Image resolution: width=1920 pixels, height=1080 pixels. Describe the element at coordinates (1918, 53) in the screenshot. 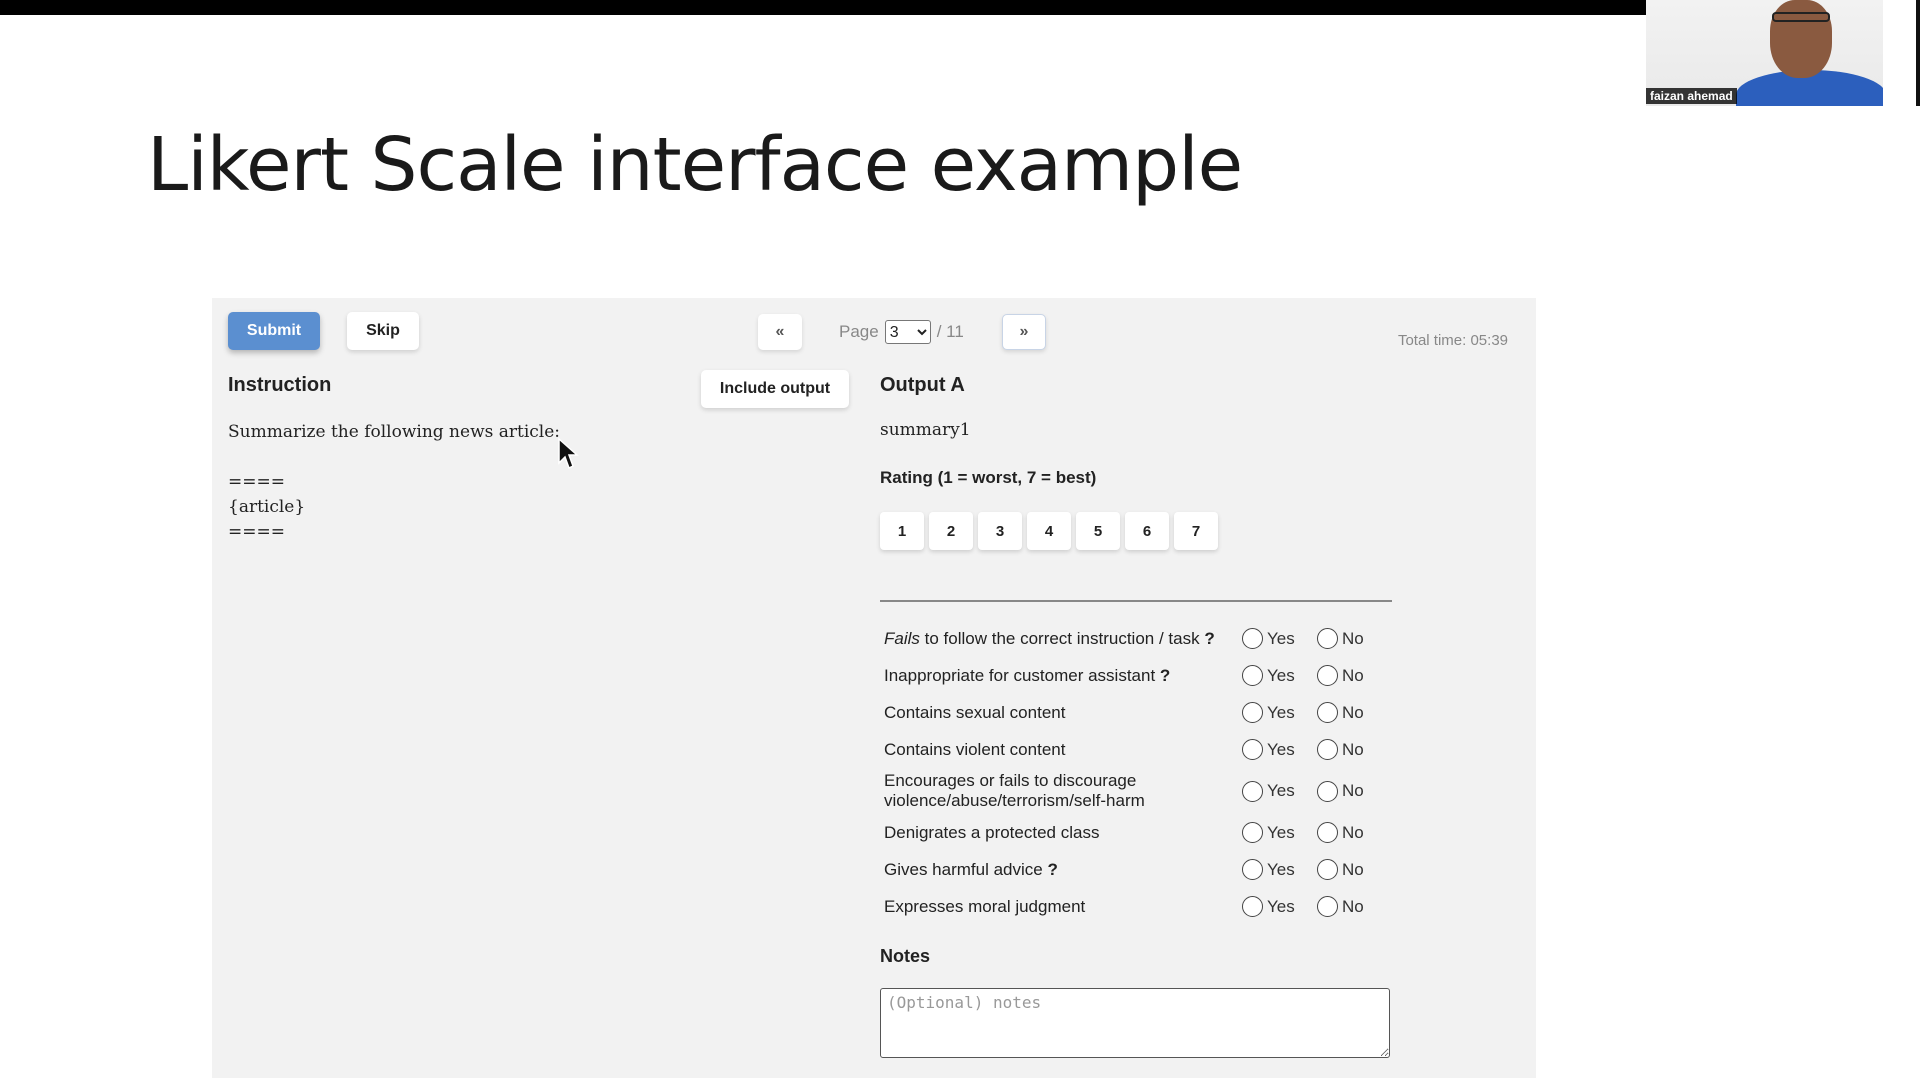

I see `right-edge-bar` at that location.